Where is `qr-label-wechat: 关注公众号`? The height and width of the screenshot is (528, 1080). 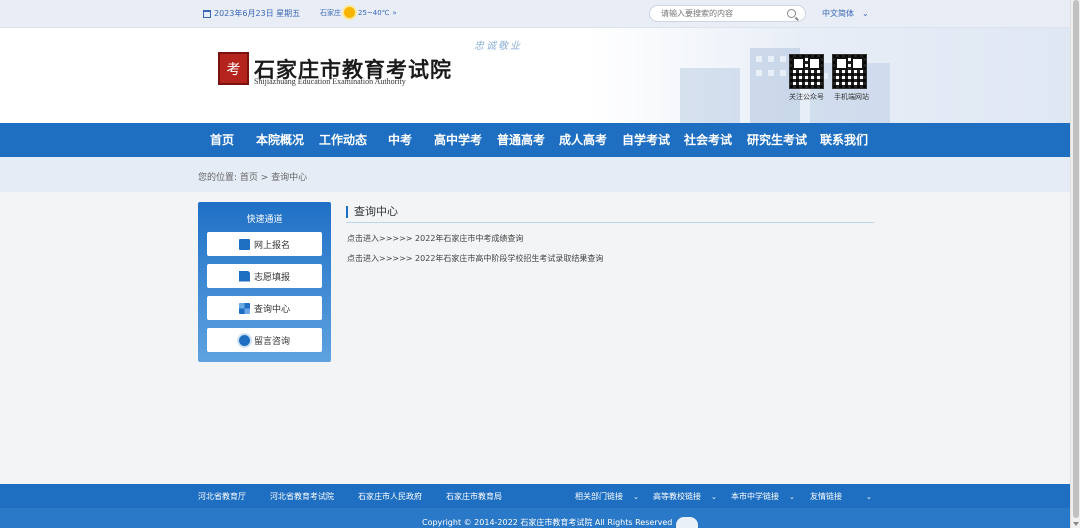 qr-label-wechat: 关注公众号 is located at coordinates (806, 97).